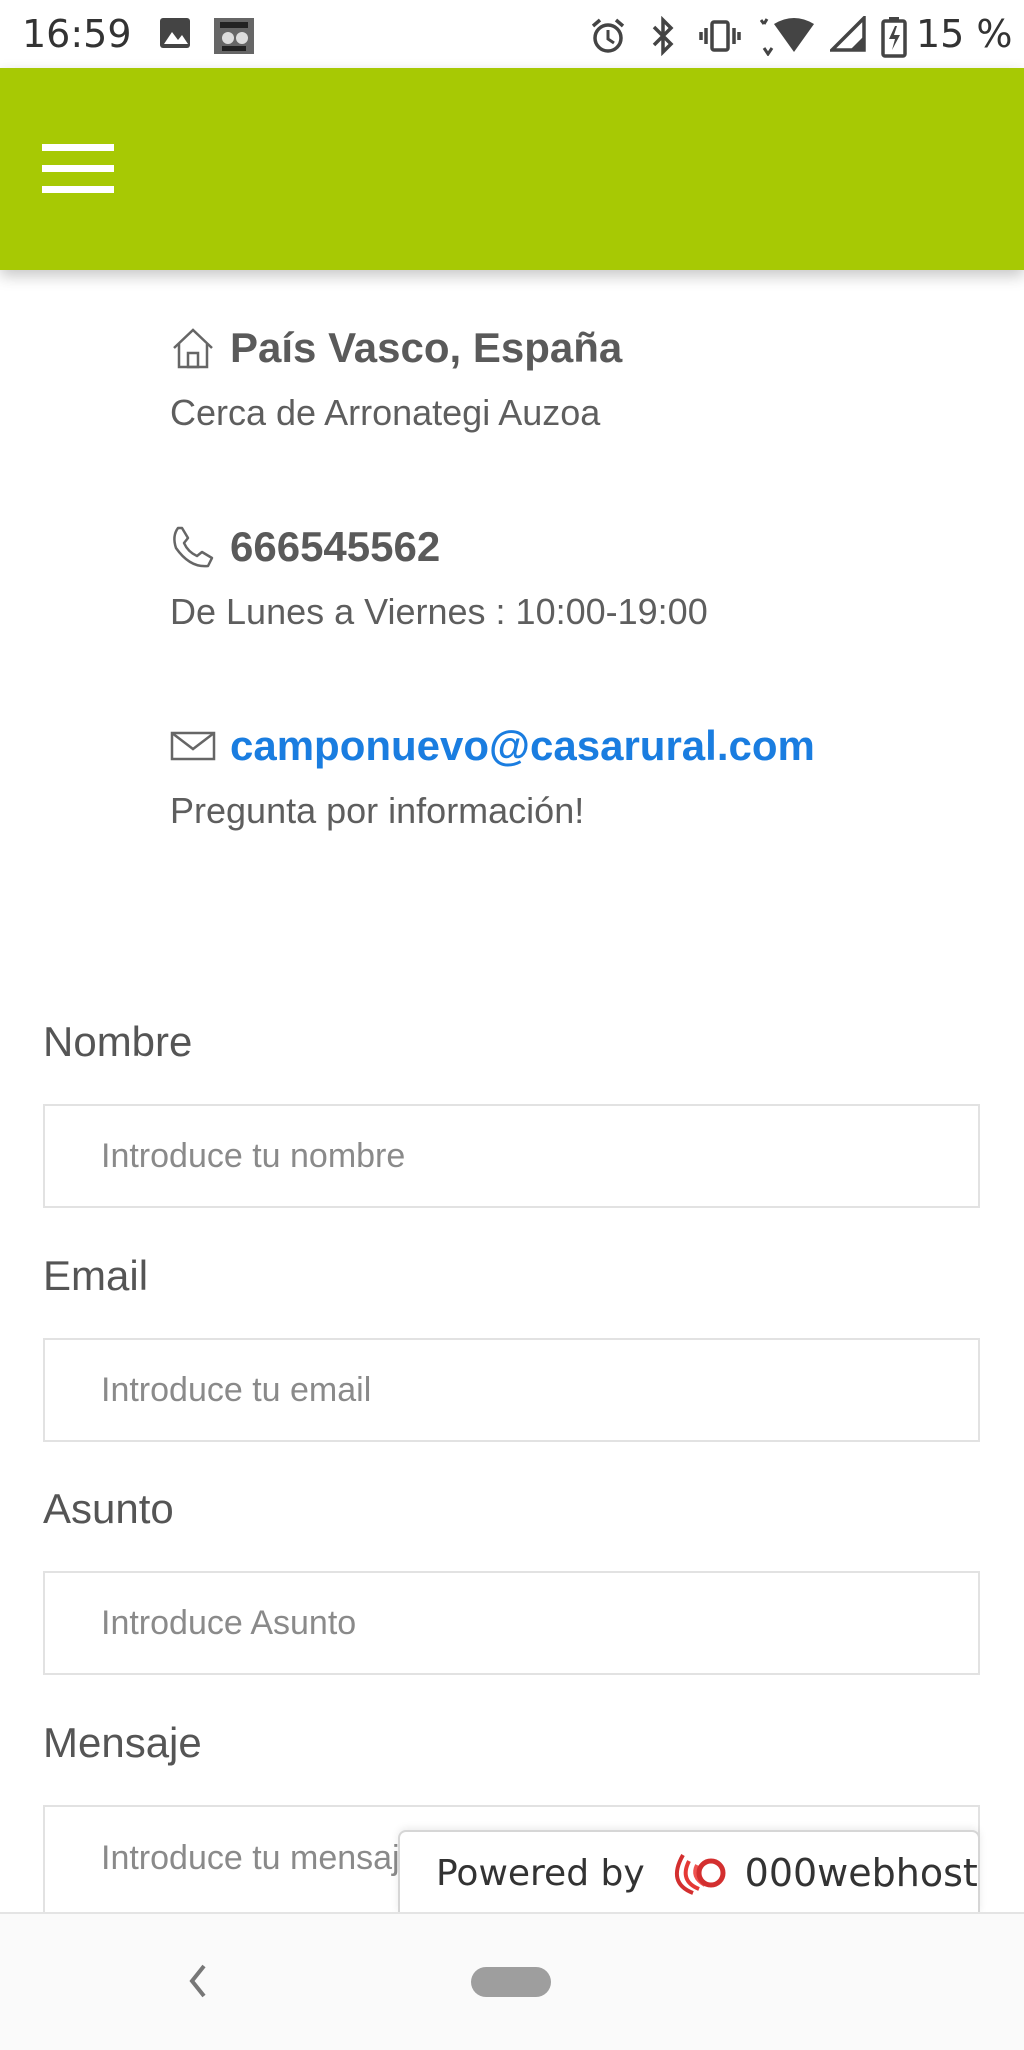 The width and height of the screenshot is (1024, 2050). What do you see at coordinates (77, 34) in the screenshot?
I see `status-time: 16:59` at bounding box center [77, 34].